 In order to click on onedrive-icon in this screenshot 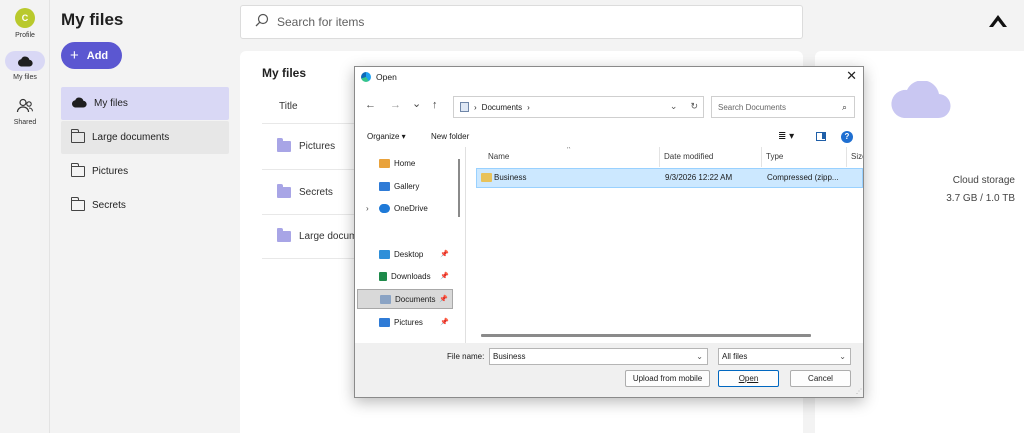, I will do `click(384, 208)`.